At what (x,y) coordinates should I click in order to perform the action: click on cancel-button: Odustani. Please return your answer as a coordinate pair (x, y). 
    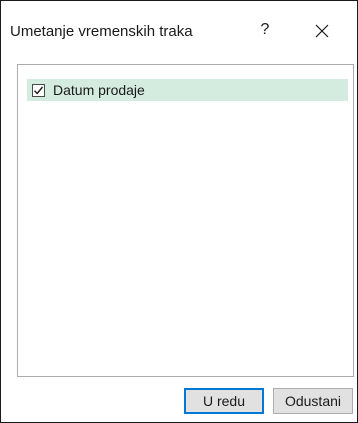
    Looking at the image, I should click on (313, 401).